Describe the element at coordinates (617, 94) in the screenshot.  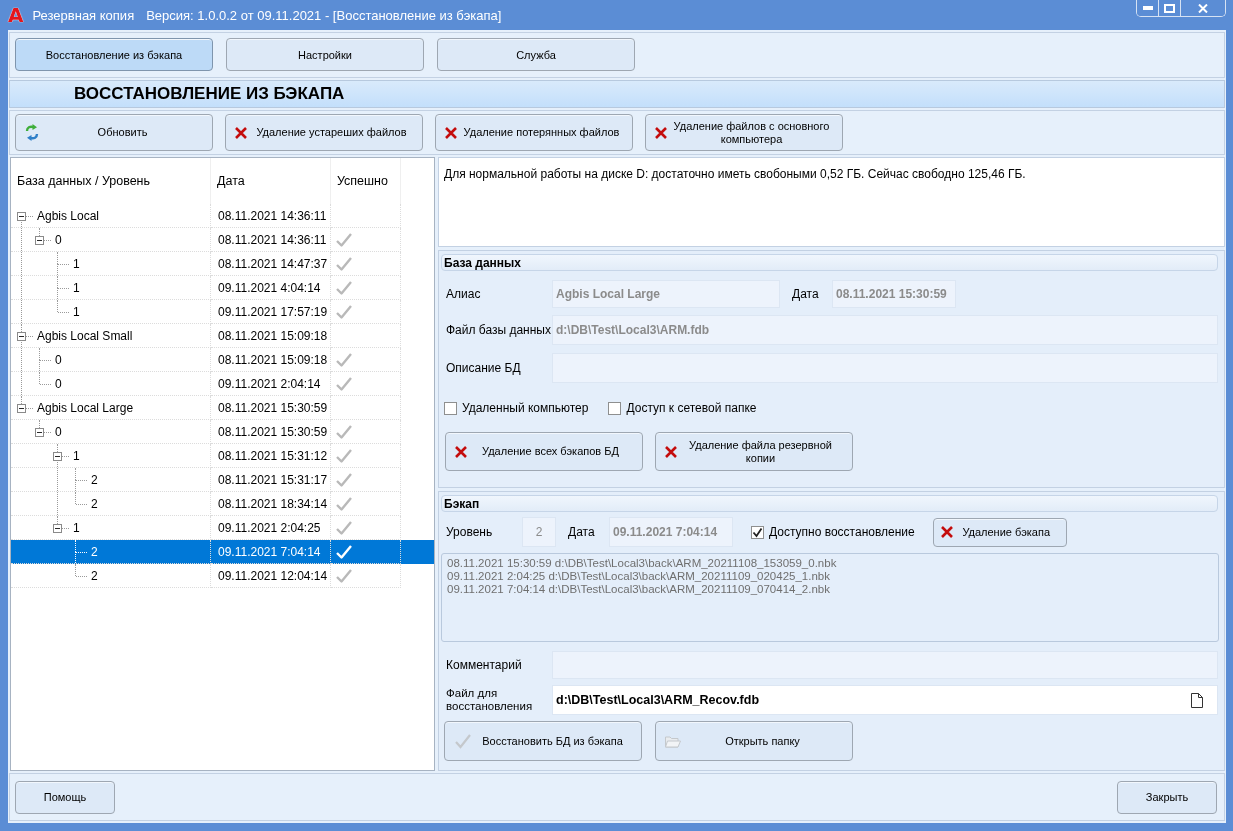
I see `section-title: ВОССТАНОВЛЕНИЕ ИЗ БЭКАПА` at that location.